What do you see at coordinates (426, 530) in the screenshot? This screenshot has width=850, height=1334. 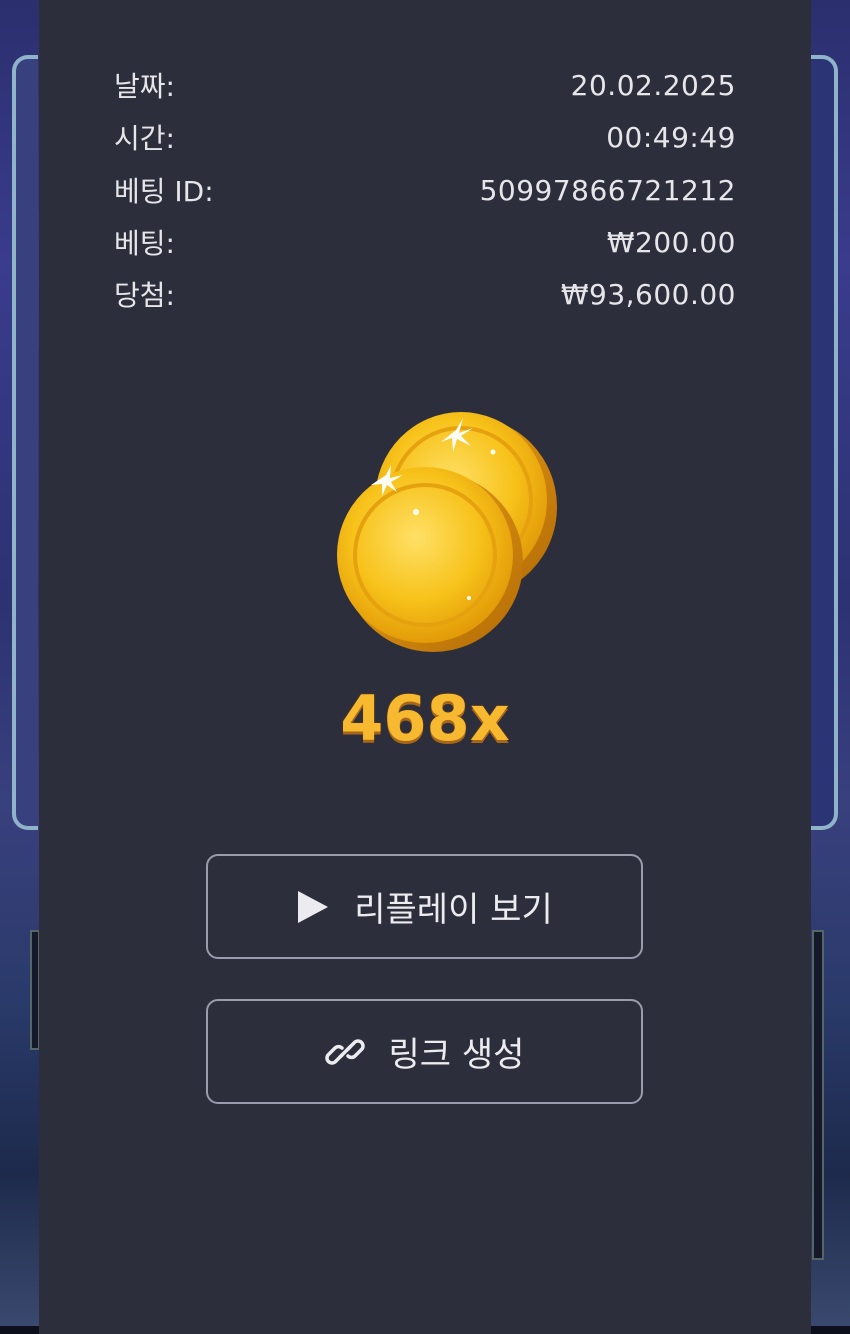 I see `coins-icon` at bounding box center [426, 530].